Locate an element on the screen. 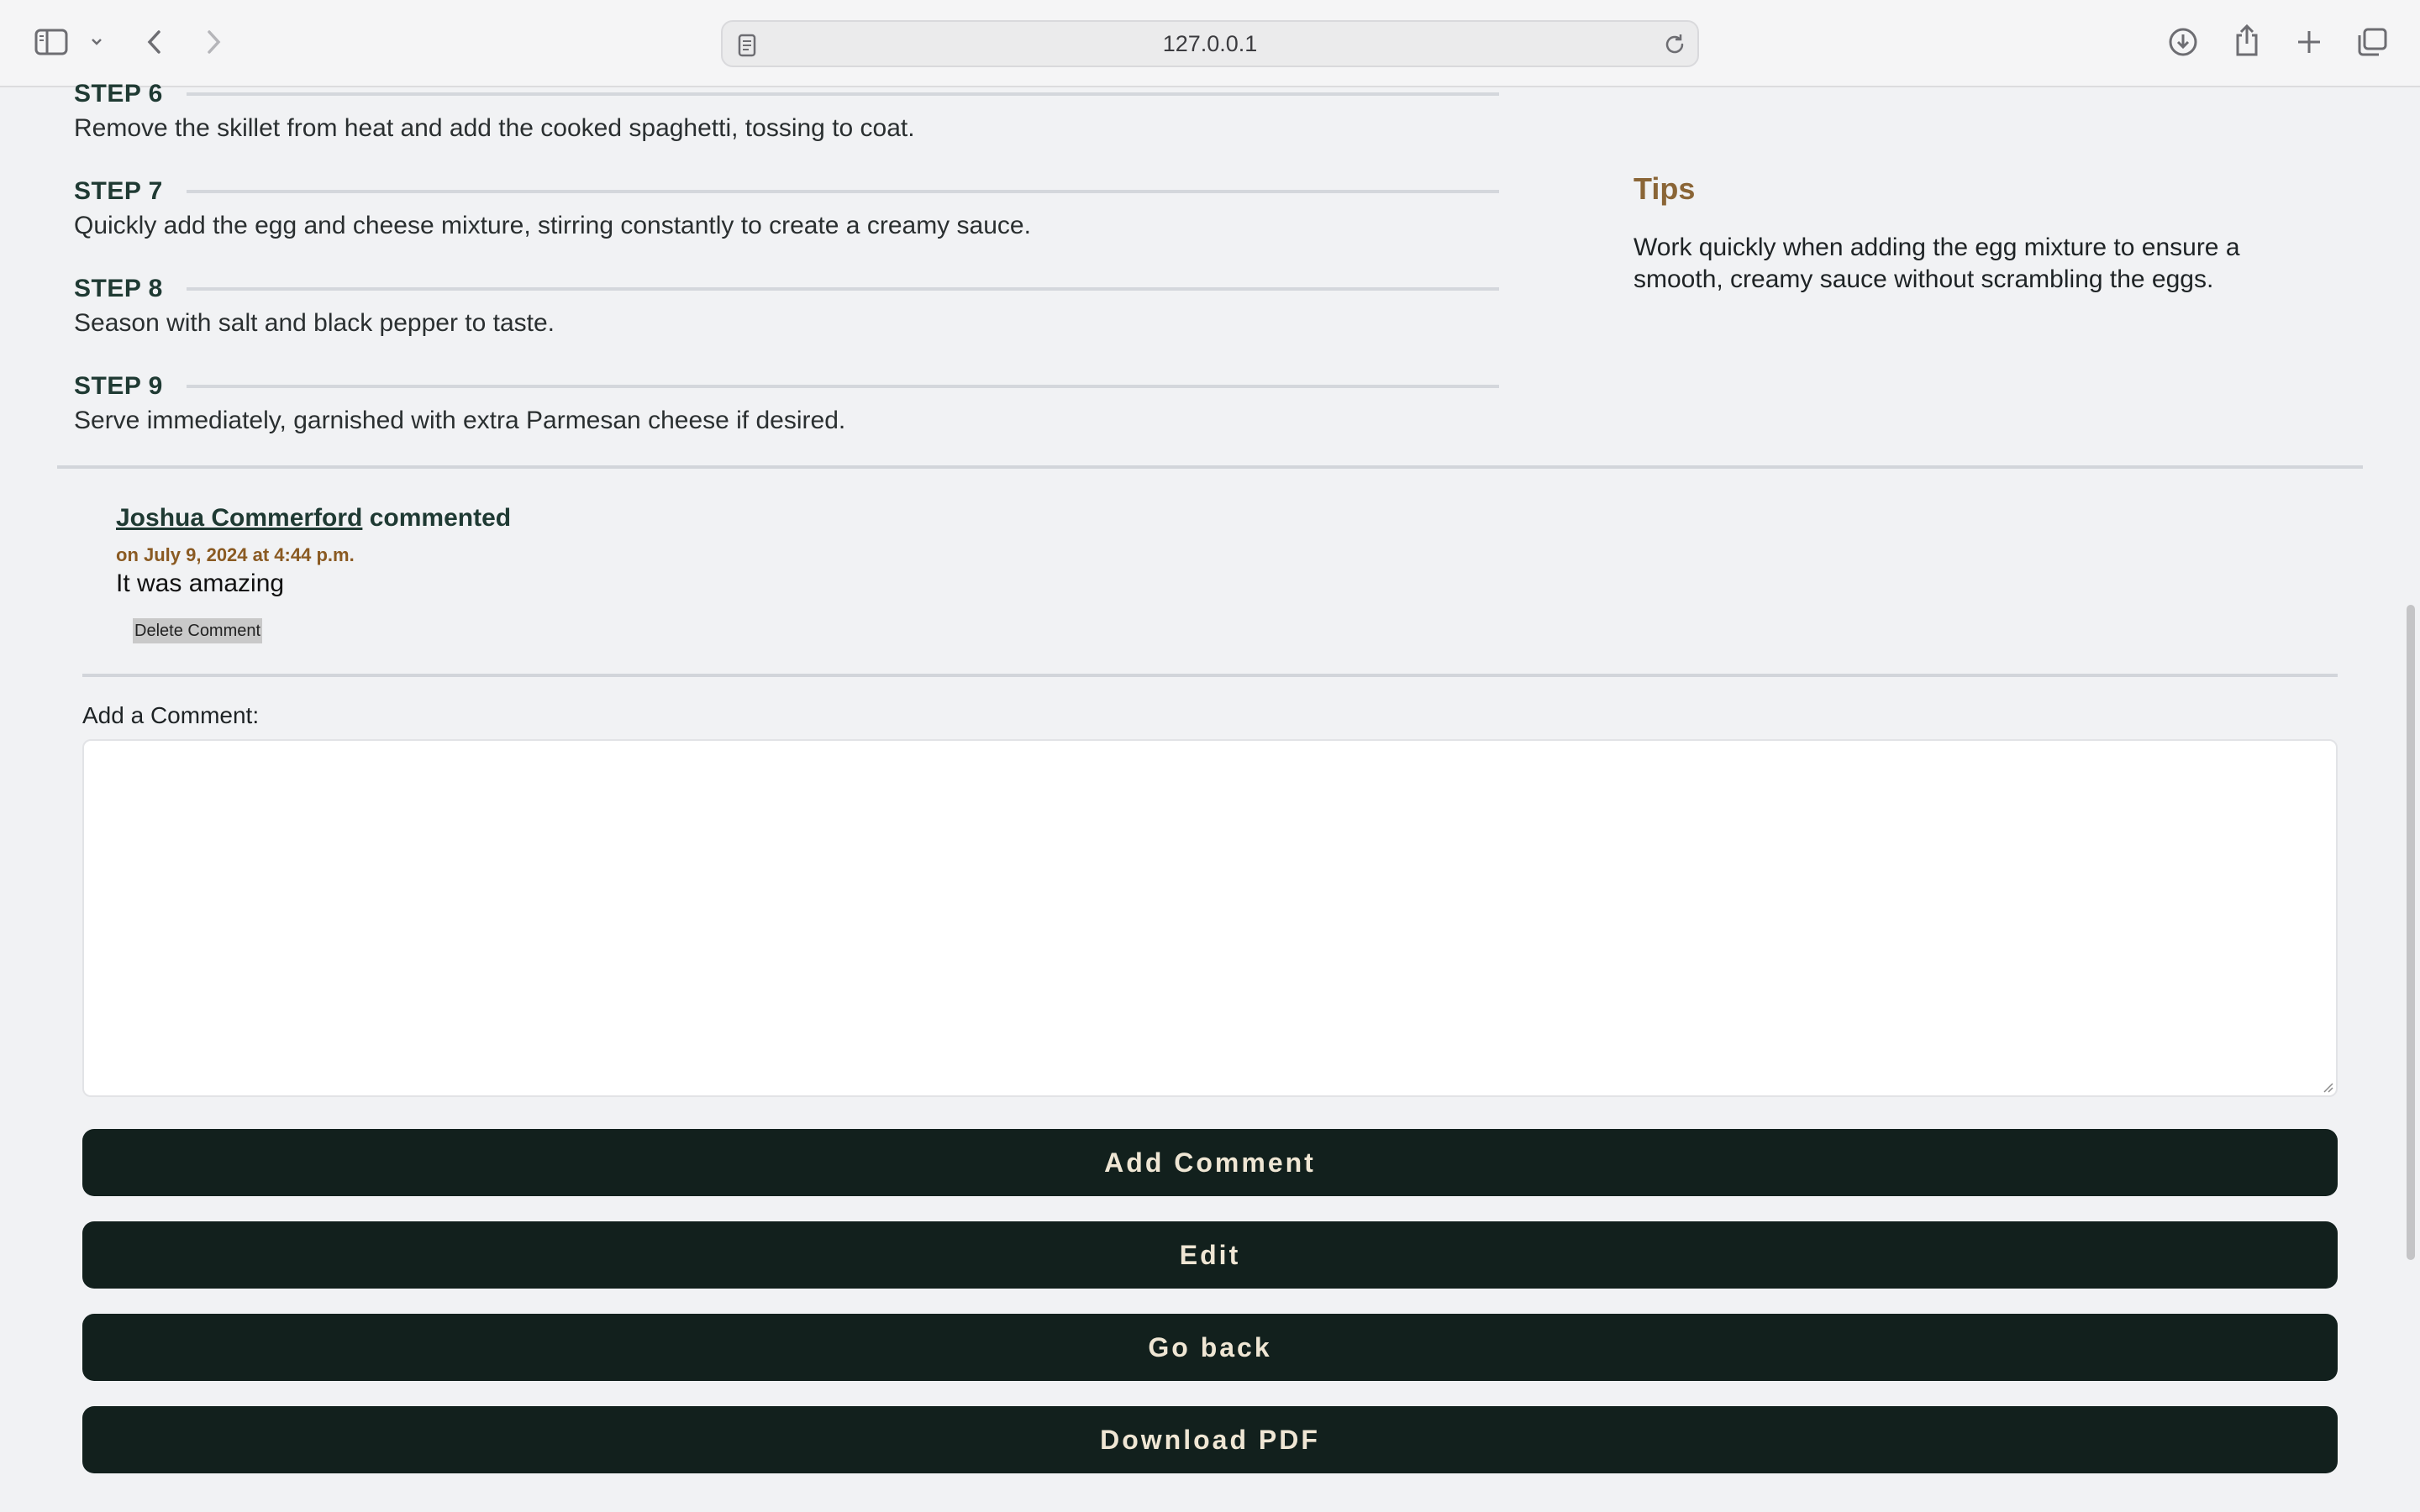  comment-verb: commented is located at coordinates (440, 518).